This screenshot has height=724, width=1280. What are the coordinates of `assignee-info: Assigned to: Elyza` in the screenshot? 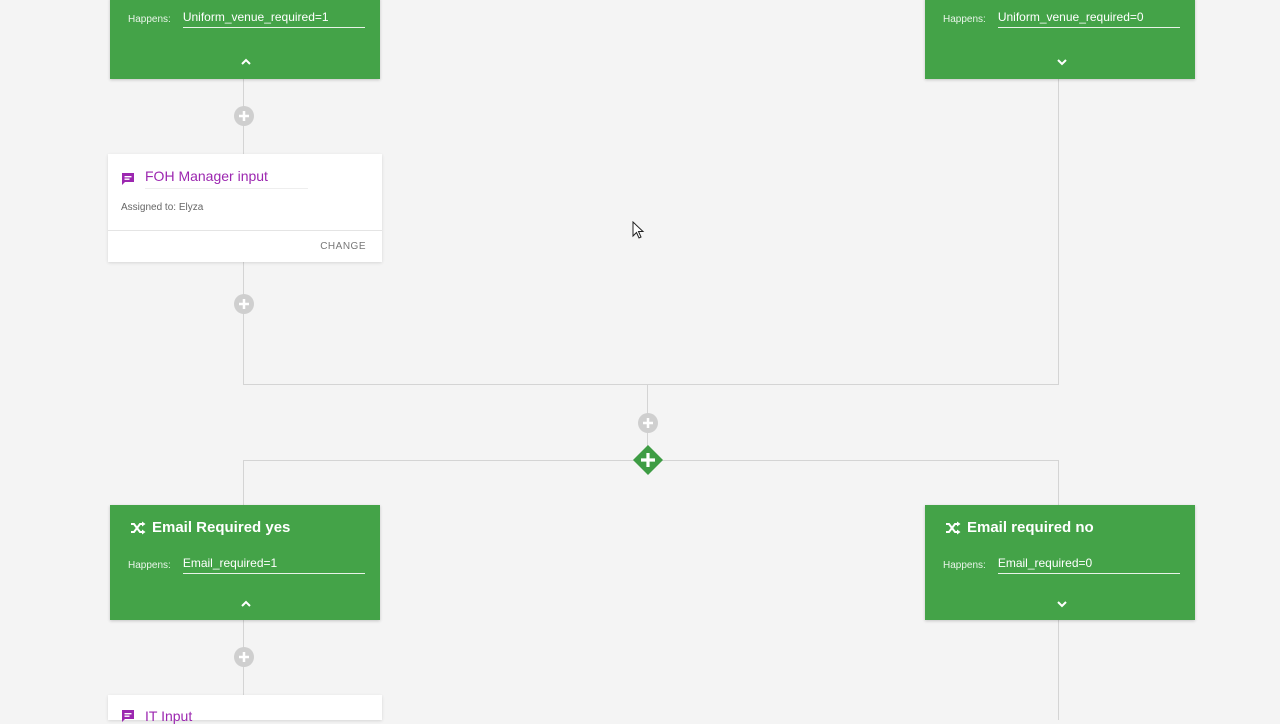 It's located at (162, 207).